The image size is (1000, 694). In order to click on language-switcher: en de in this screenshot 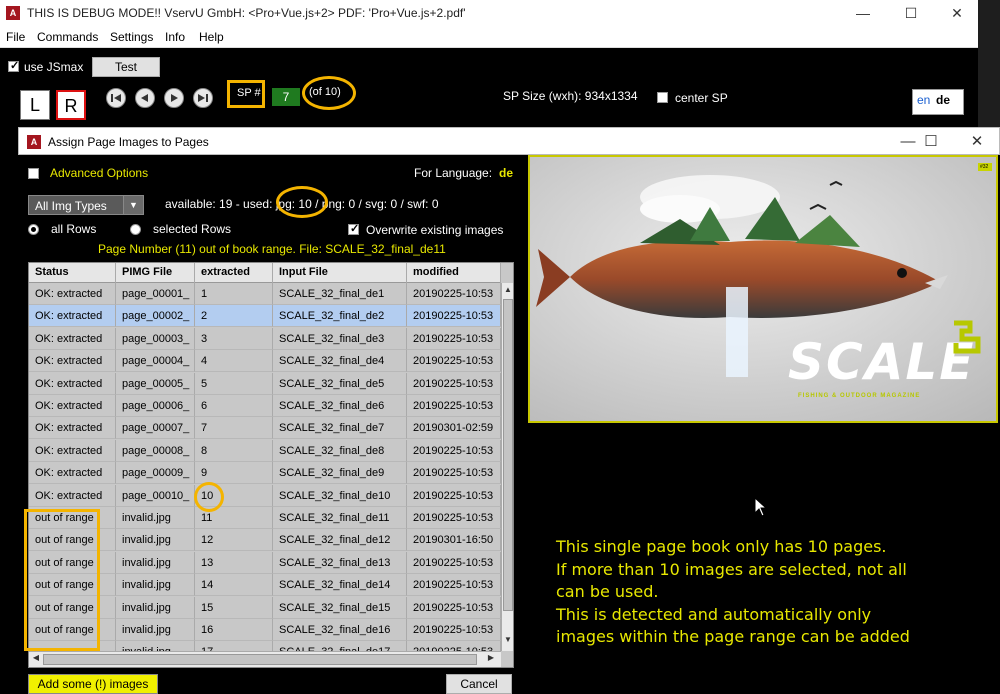, I will do `click(938, 102)`.